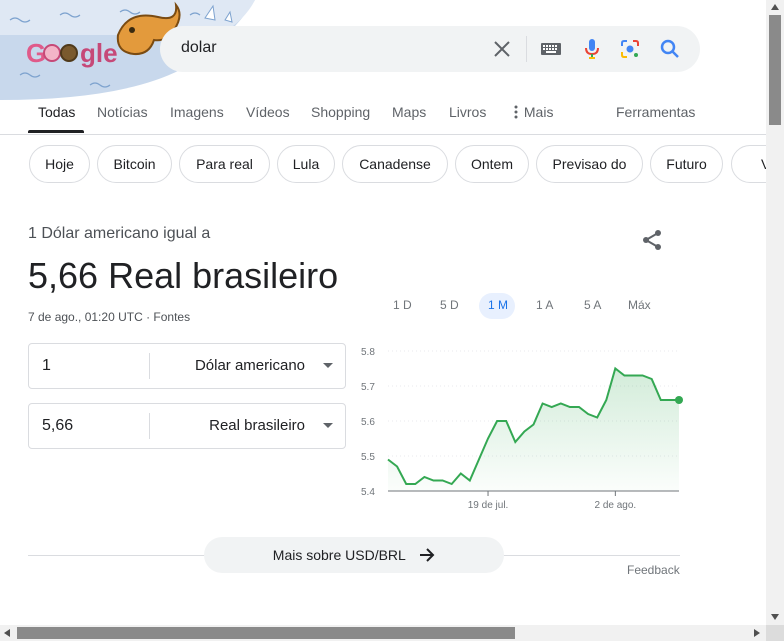 The height and width of the screenshot is (641, 784). I want to click on price-area, so click(533, 429).